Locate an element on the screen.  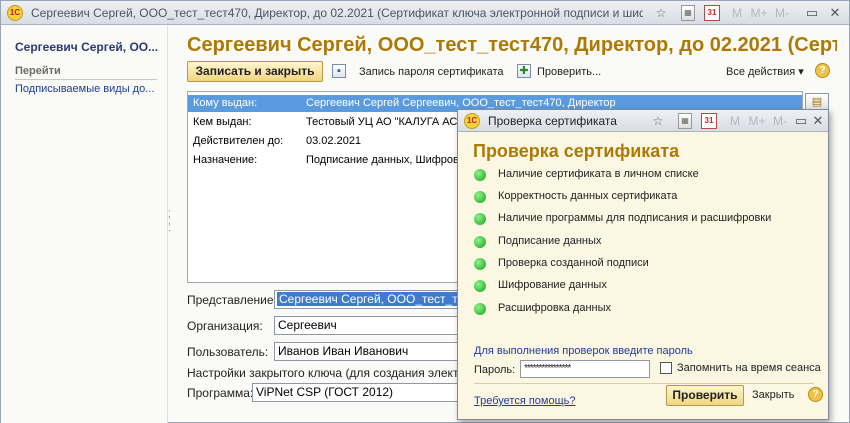
check-label: Подписание данных is located at coordinates (550, 241).